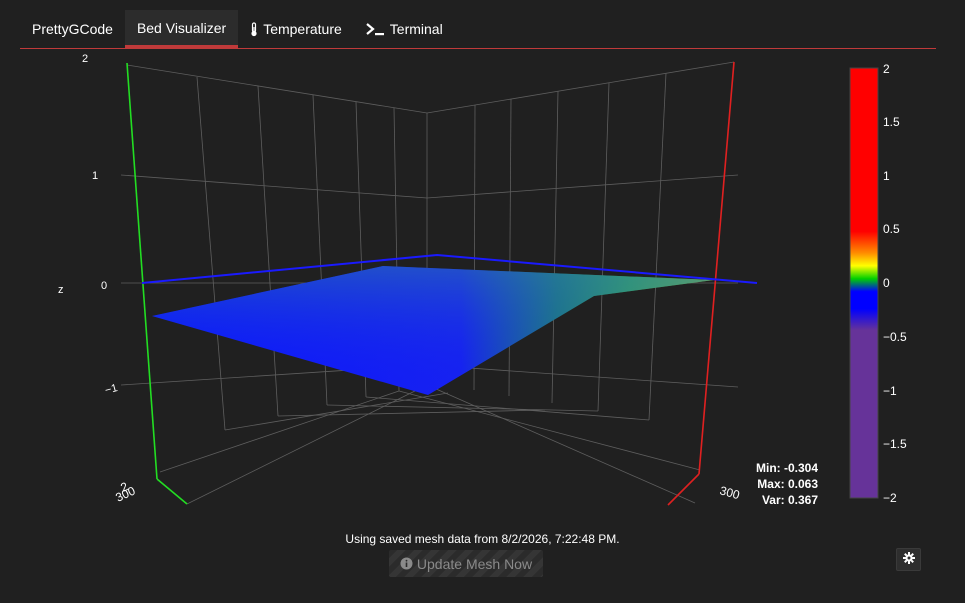  I want to click on mesh-max: Max: 0.063, so click(787, 484).